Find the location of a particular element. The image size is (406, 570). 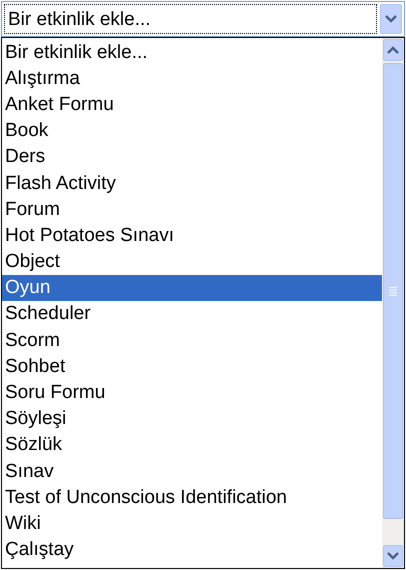

list-option: Object is located at coordinates (192, 261).